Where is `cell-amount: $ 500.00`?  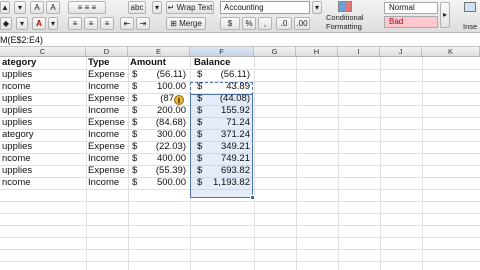
cell-amount: $ 500.00 is located at coordinates (159, 183).